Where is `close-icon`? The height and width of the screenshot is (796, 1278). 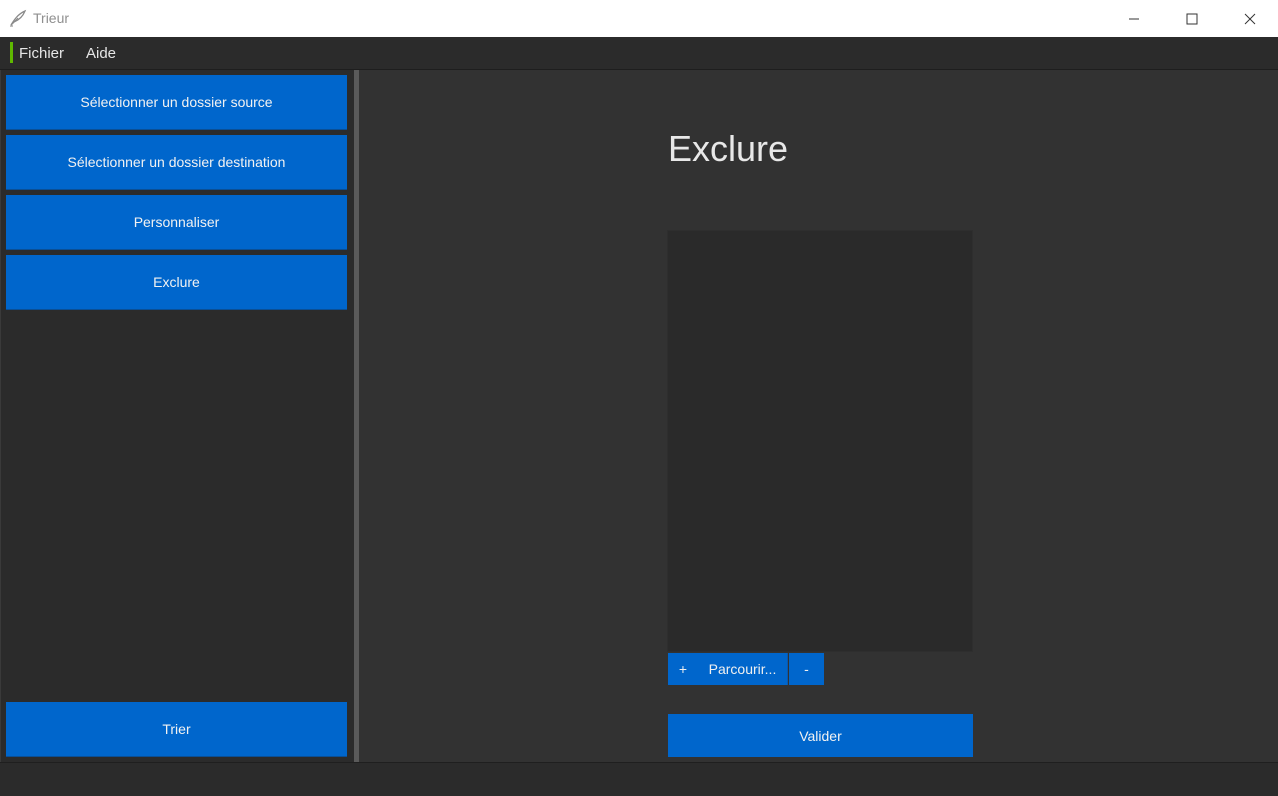
close-icon is located at coordinates (1250, 19).